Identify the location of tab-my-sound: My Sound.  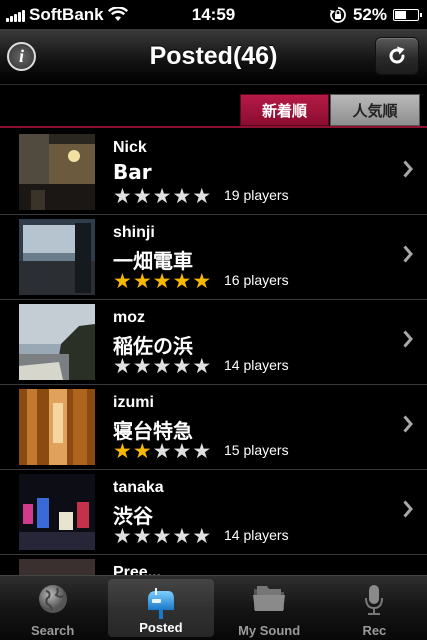
(269, 608).